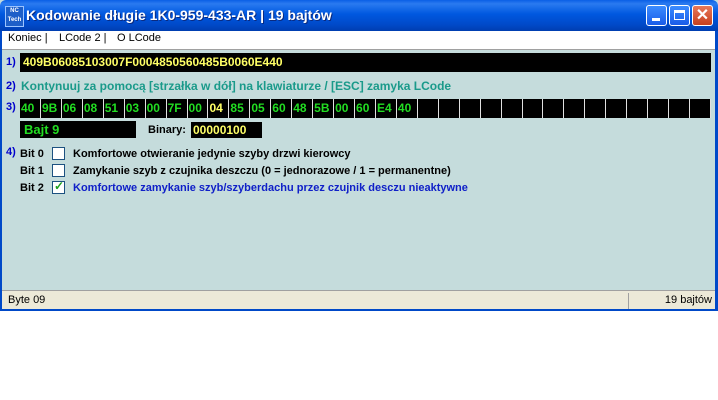 The image size is (718, 400). What do you see at coordinates (167, 130) in the screenshot?
I see `binary-label: Binary:` at bounding box center [167, 130].